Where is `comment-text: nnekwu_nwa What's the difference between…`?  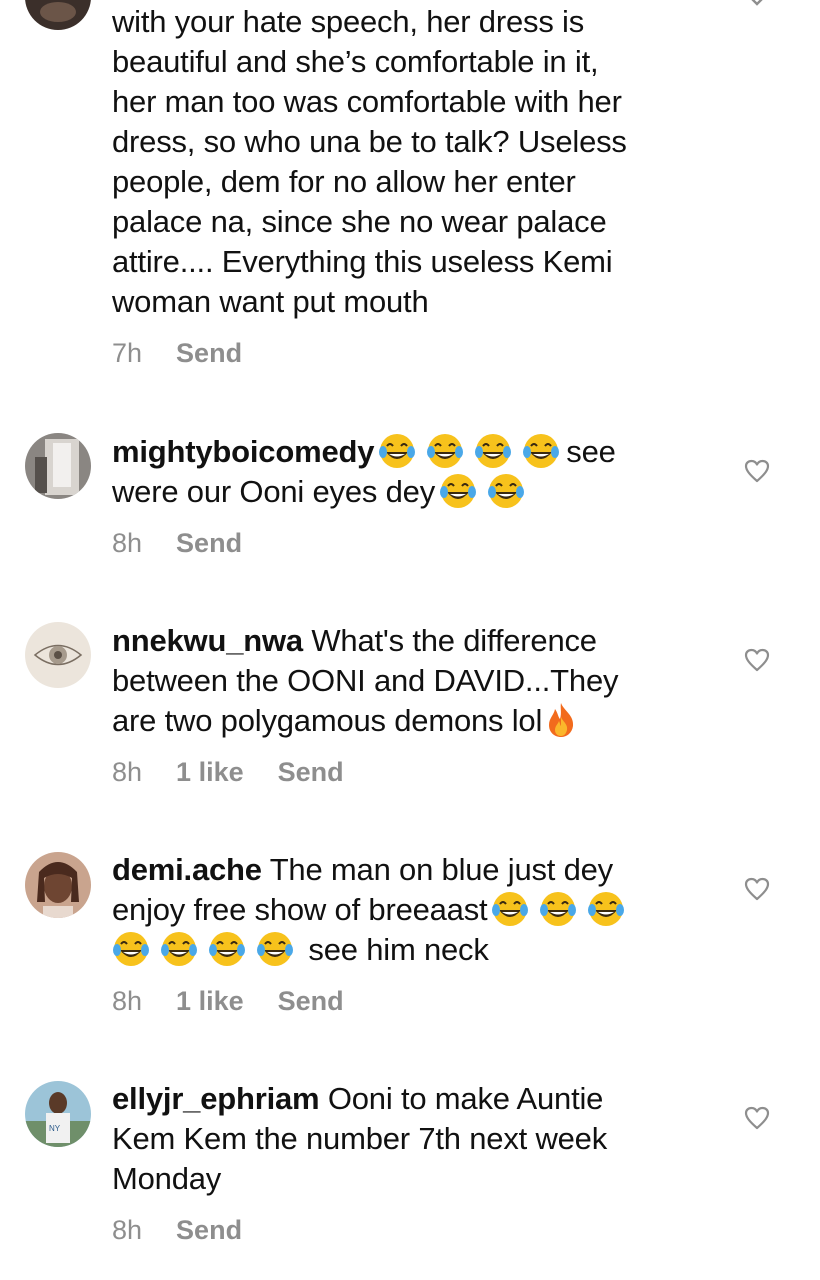 comment-text: nnekwu_nwa What's the difference between… is located at coordinates (365, 681).